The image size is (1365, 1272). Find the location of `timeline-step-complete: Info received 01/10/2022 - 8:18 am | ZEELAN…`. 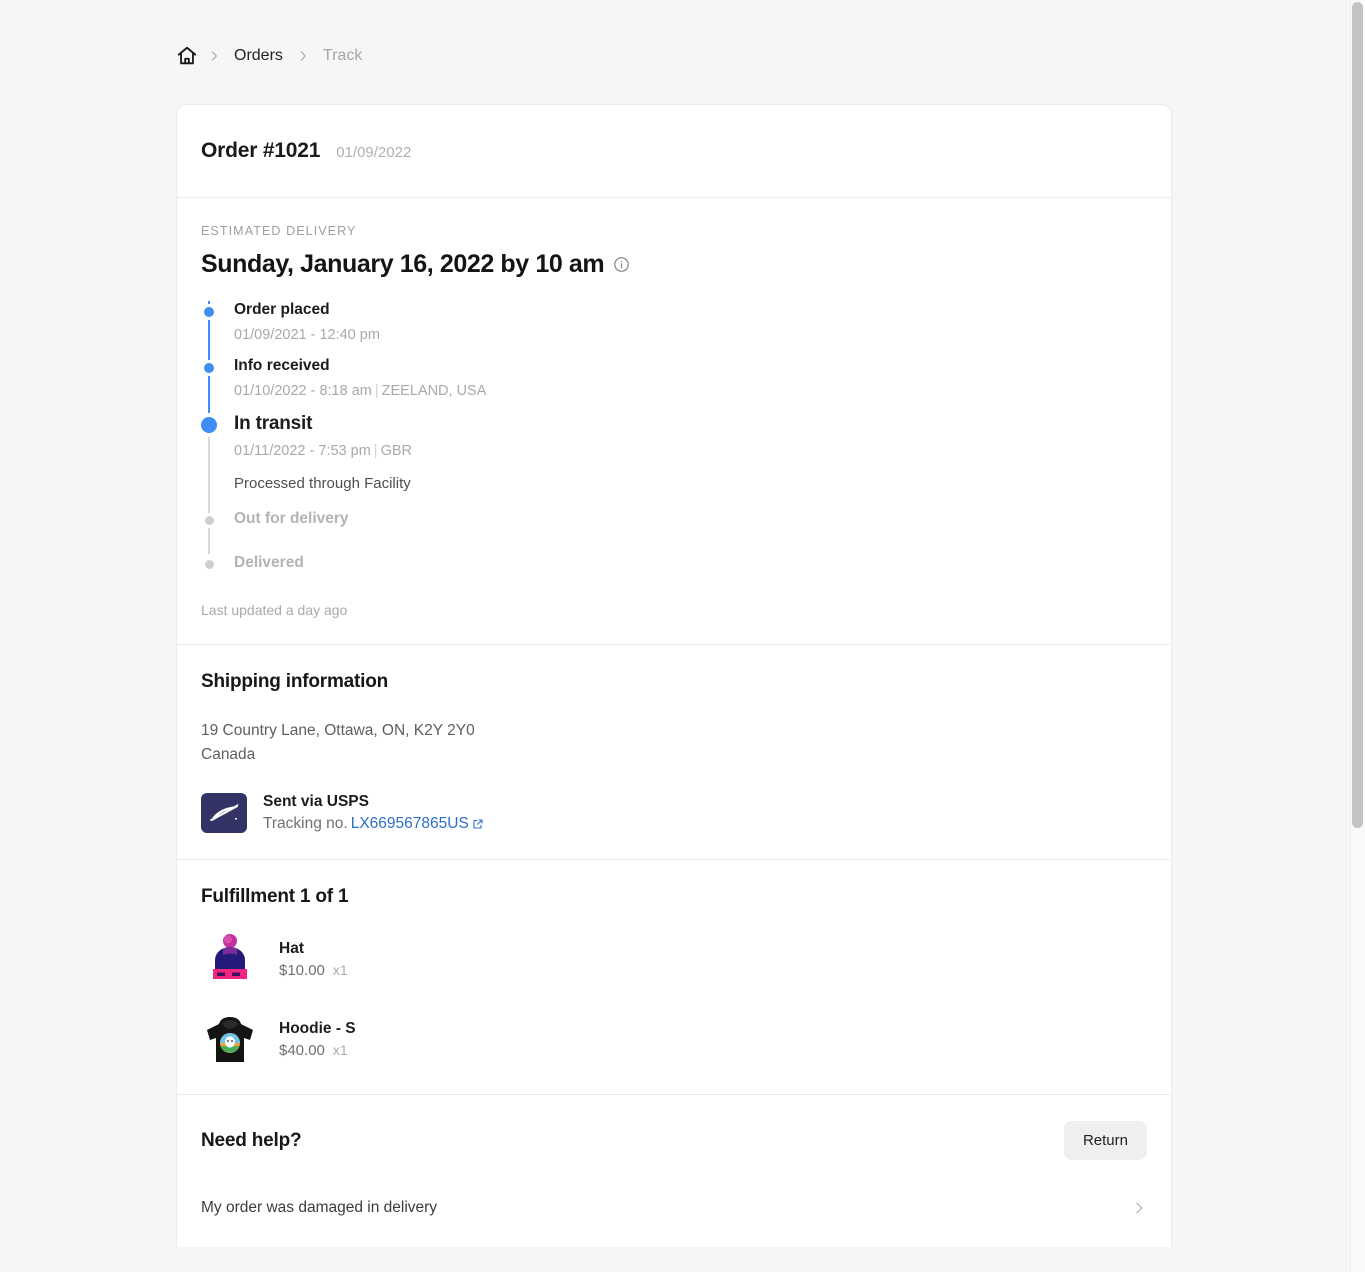

timeline-step-complete: Info received 01/10/2022 - 8:18 am | ZEELAN… is located at coordinates (674, 385).